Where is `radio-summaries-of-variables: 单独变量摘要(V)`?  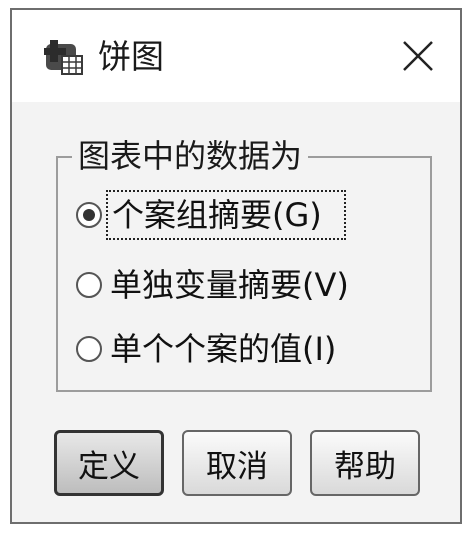
radio-summaries-of-variables: 单独变量摘要(V) is located at coordinates (212, 285).